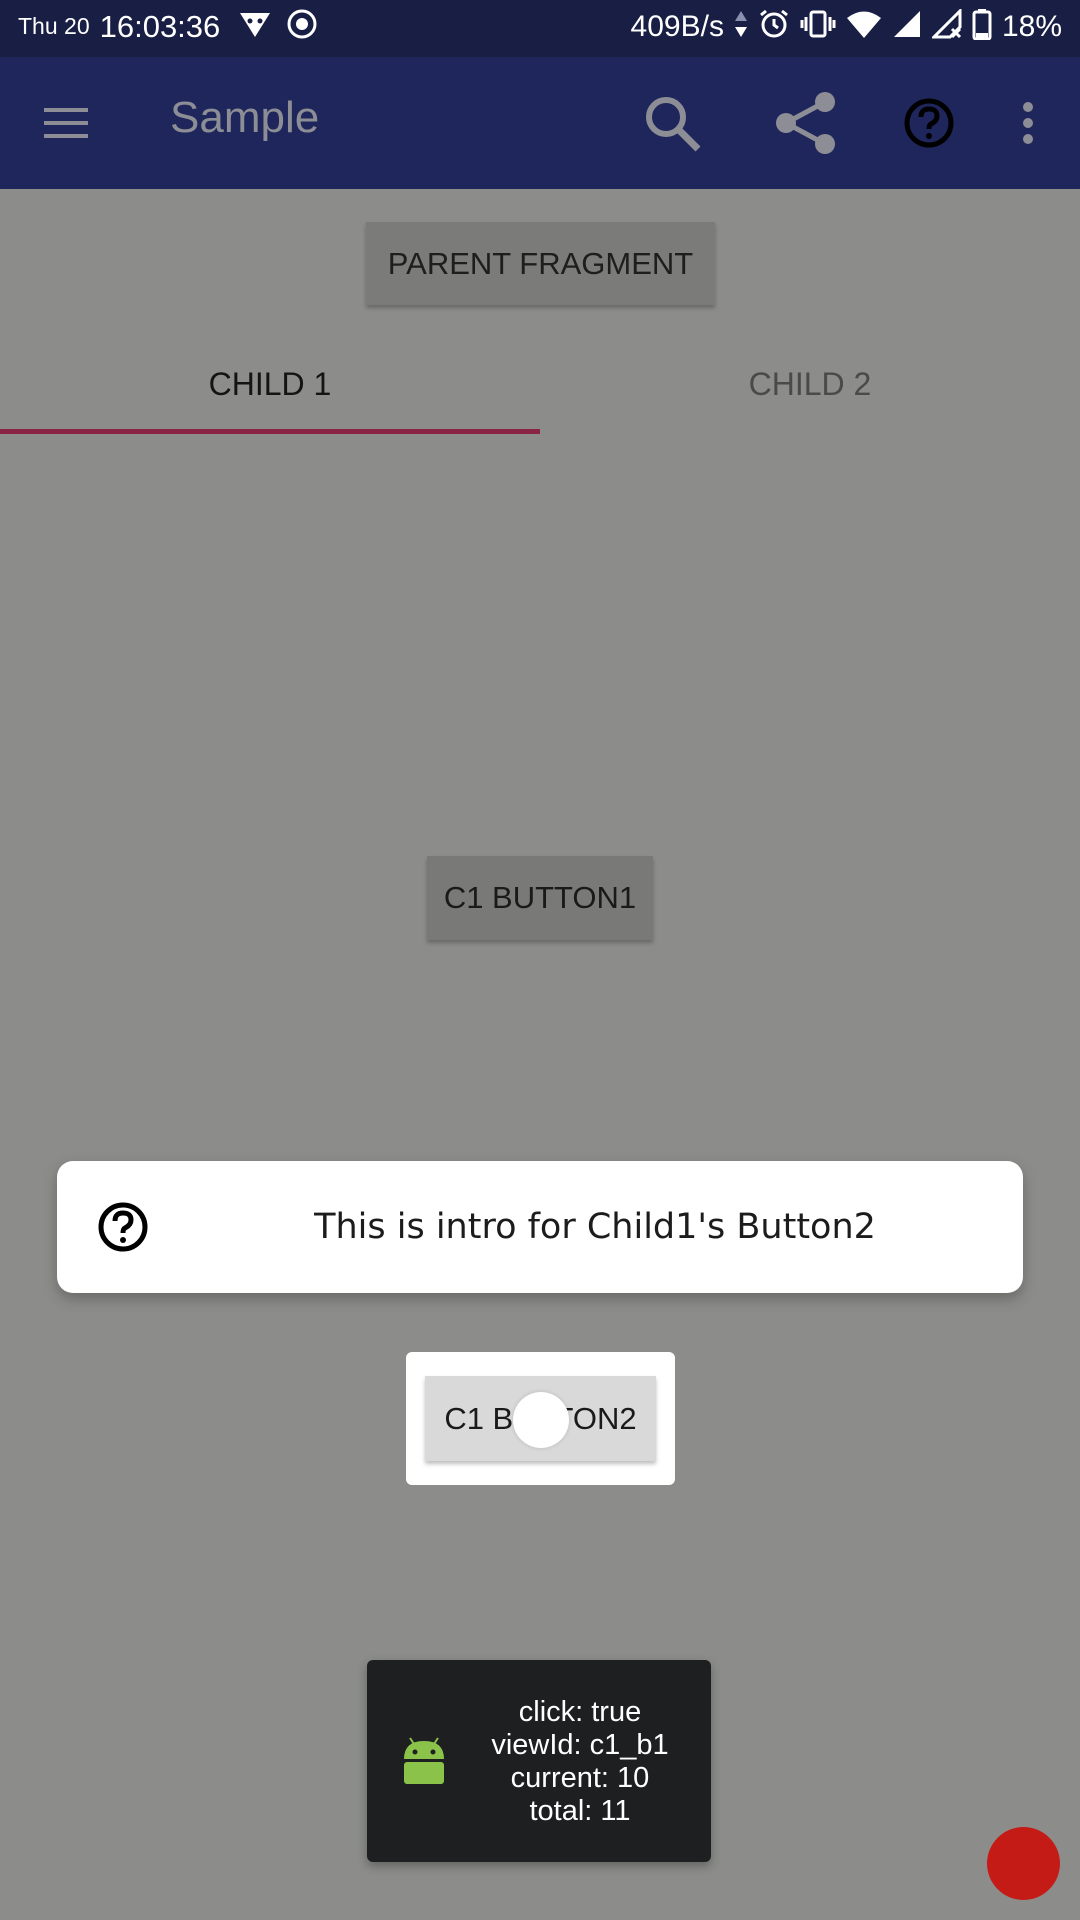 The width and height of the screenshot is (1080, 1920). Describe the element at coordinates (540, 123) in the screenshot. I see `app-bar: Sample` at that location.